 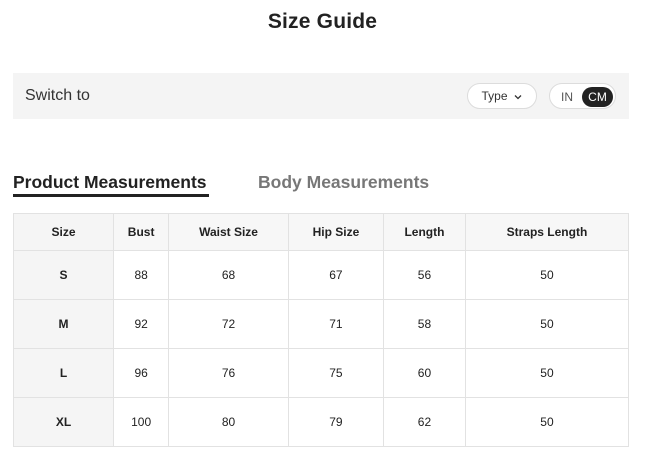 What do you see at coordinates (336, 275) in the screenshot?
I see `table-cell: 67` at bounding box center [336, 275].